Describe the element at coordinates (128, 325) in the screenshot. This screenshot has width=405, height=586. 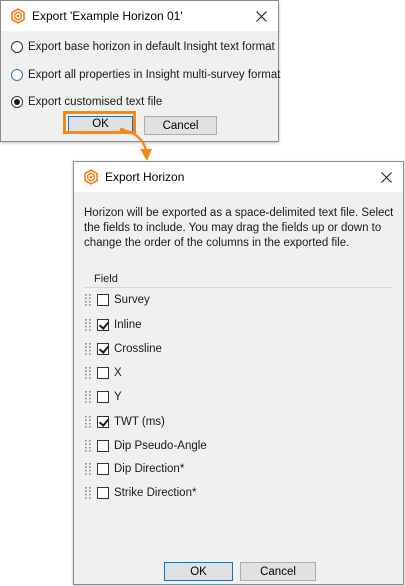
I see `field-label: Inline` at that location.